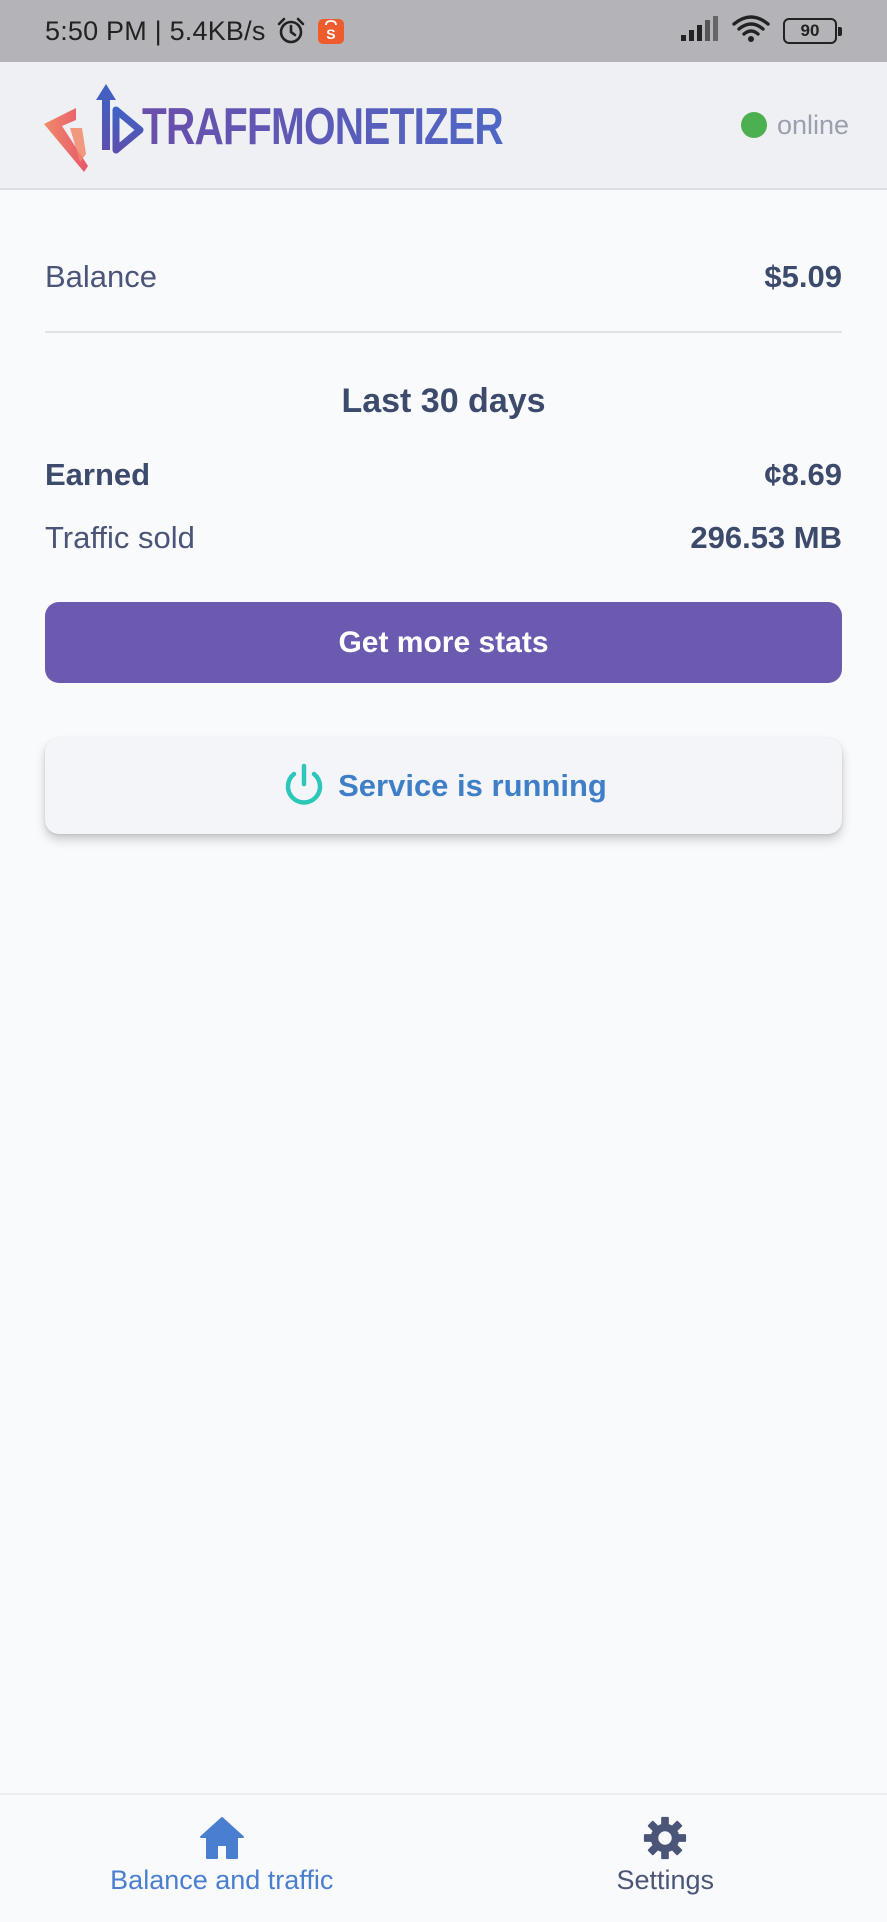 This screenshot has height=1922, width=887. Describe the element at coordinates (443, 332) in the screenshot. I see `divider` at that location.